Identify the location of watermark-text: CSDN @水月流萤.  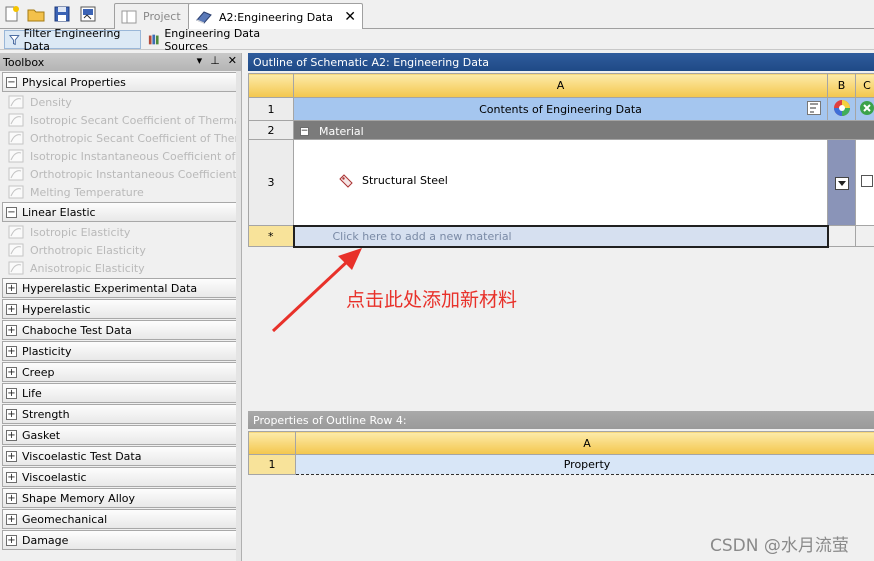
(779, 546).